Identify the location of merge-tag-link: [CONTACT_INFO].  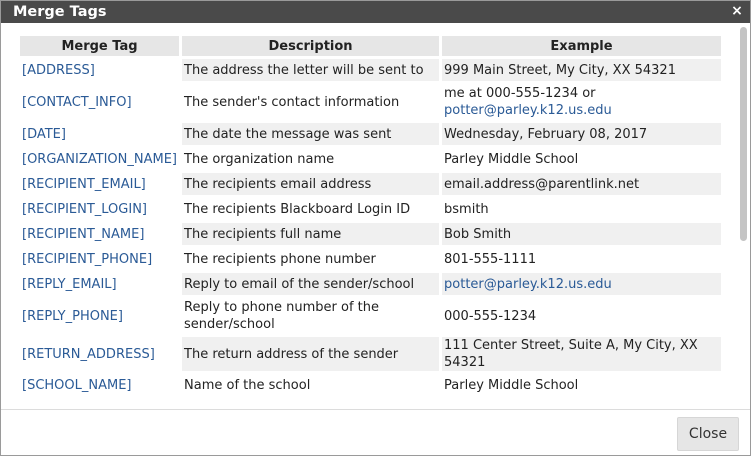
(77, 102).